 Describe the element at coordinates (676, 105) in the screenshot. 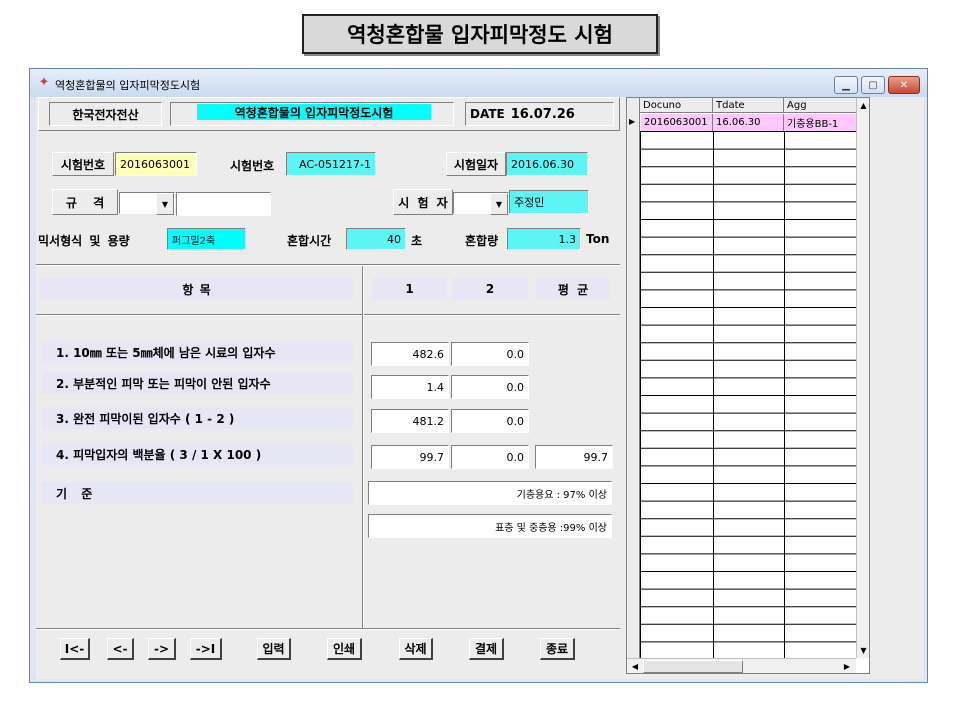

I see `grid-header-docuno: Docuno` at that location.